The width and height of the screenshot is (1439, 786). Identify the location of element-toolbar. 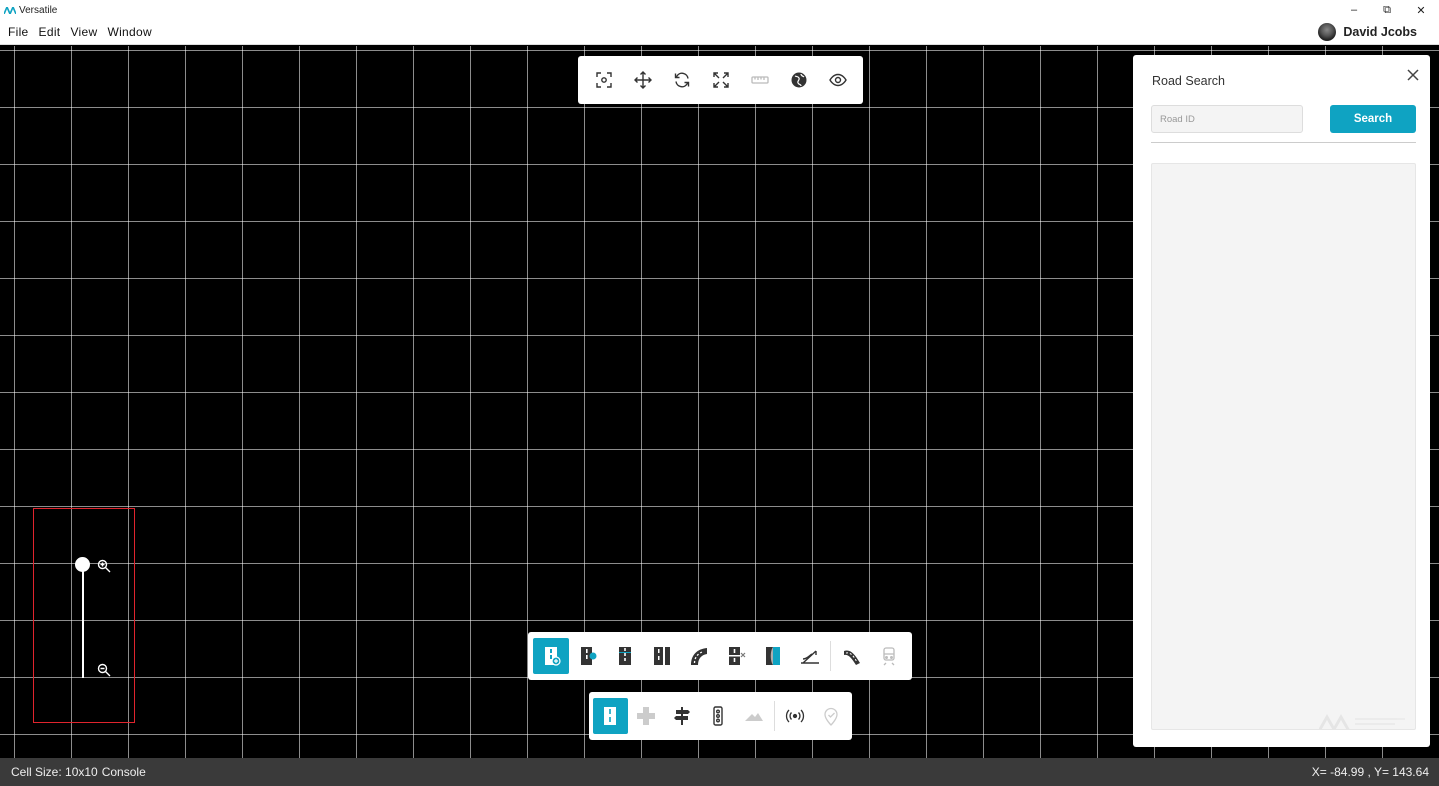
(720, 716).